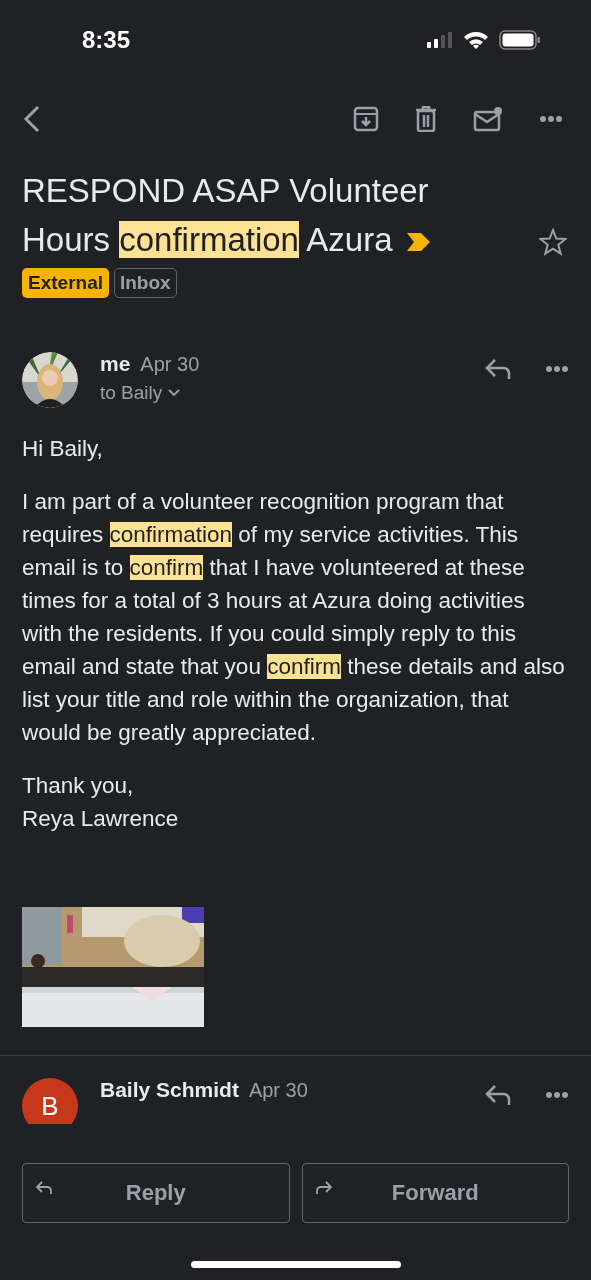  I want to click on status-time: 8:35, so click(106, 40).